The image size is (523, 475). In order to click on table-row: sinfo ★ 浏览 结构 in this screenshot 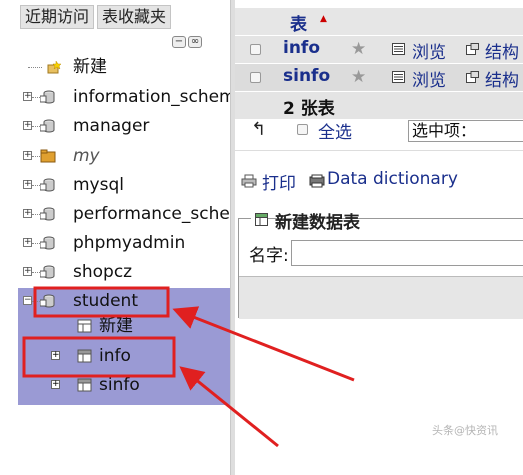, I will do `click(379, 77)`.